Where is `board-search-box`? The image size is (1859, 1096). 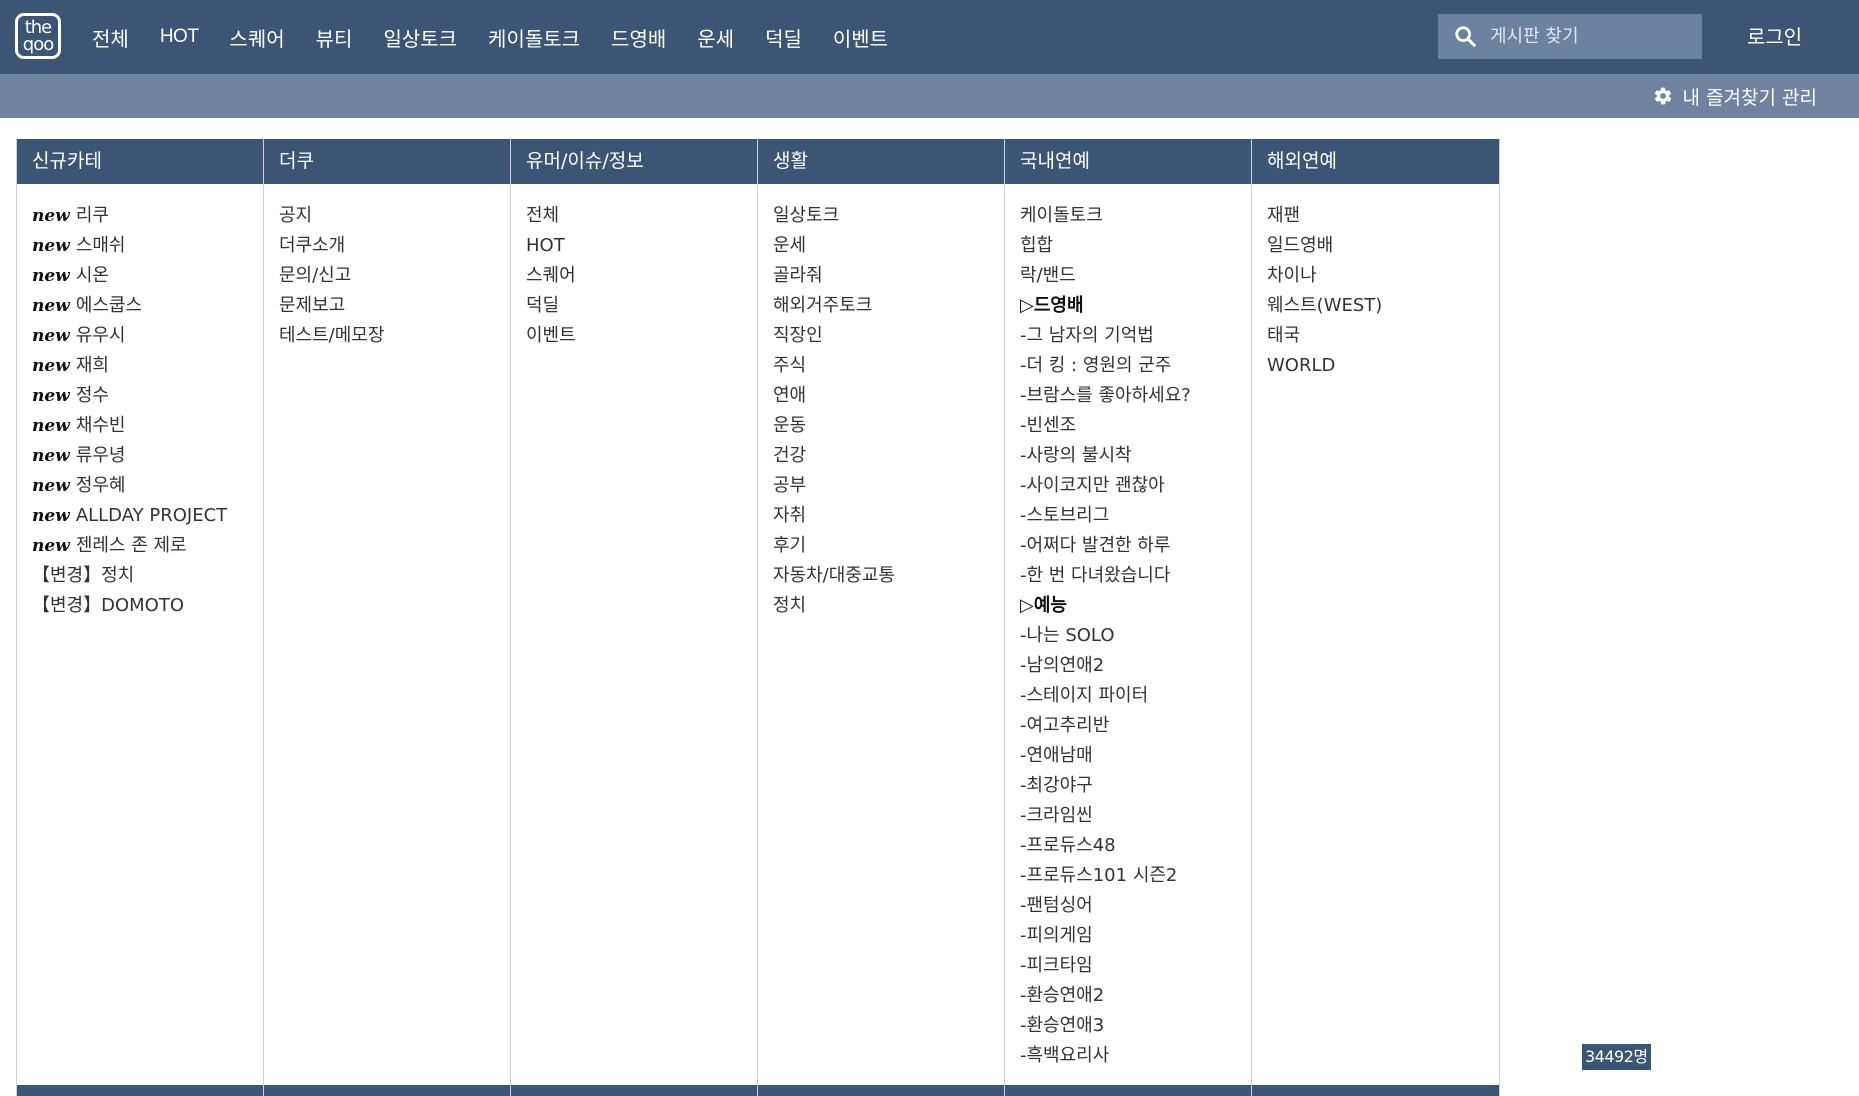 board-search-box is located at coordinates (1570, 36).